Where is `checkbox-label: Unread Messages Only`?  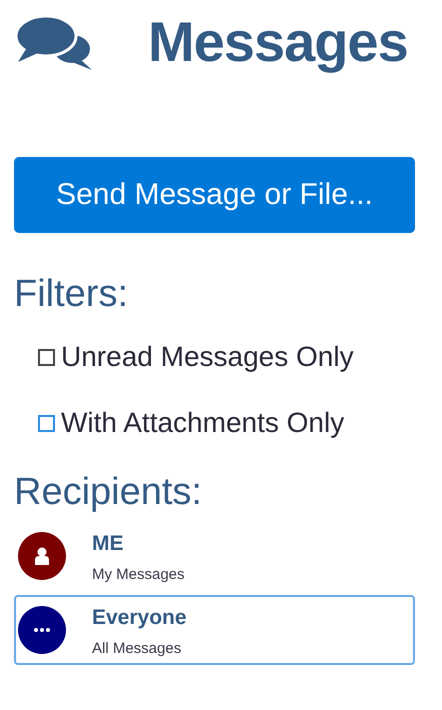
checkbox-label: Unread Messages Only is located at coordinates (207, 357).